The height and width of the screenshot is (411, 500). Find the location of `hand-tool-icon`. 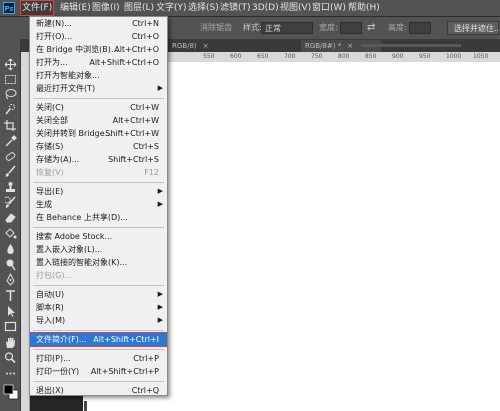

hand-tool-icon is located at coordinates (10, 342).